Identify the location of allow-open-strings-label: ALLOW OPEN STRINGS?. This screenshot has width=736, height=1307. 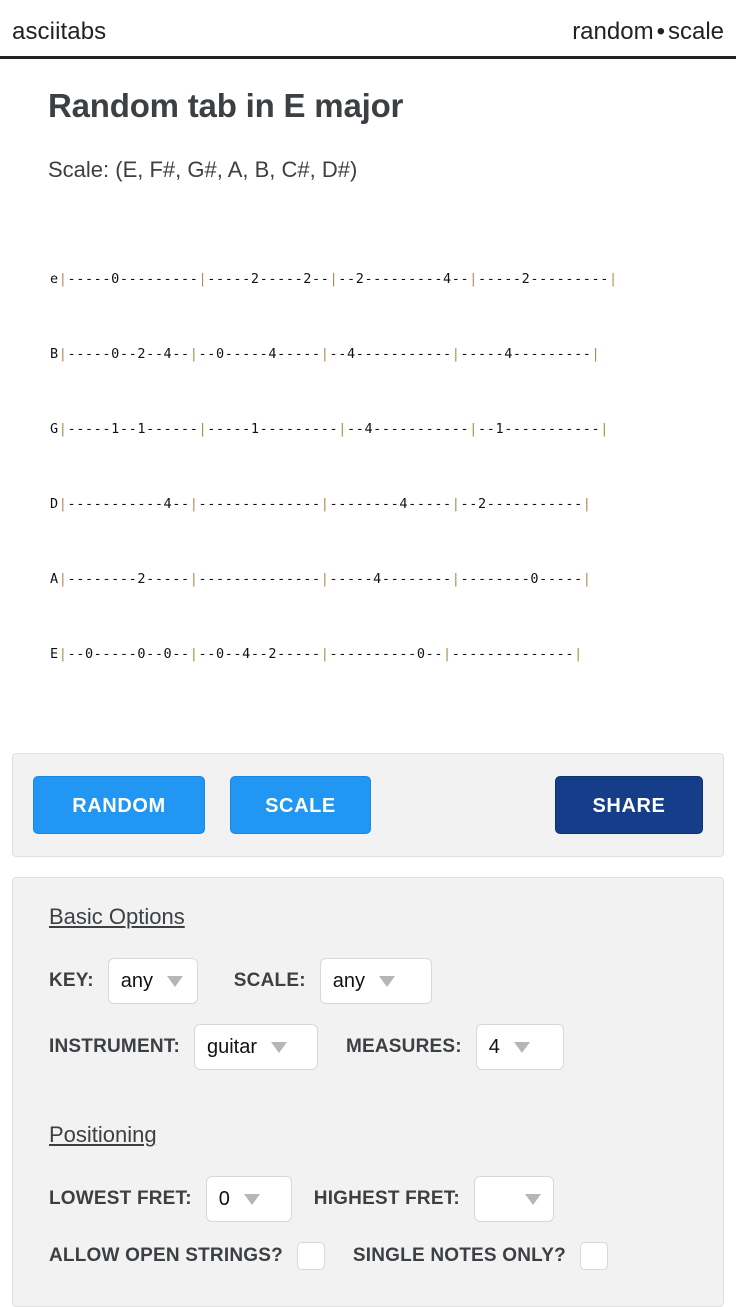
(166, 1255).